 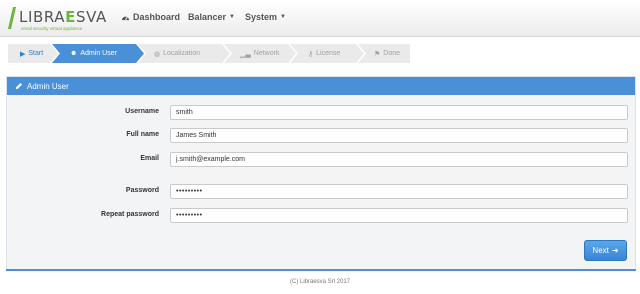 I want to click on wizard-step-network: ▁▃ Network, so click(x=260, y=53).